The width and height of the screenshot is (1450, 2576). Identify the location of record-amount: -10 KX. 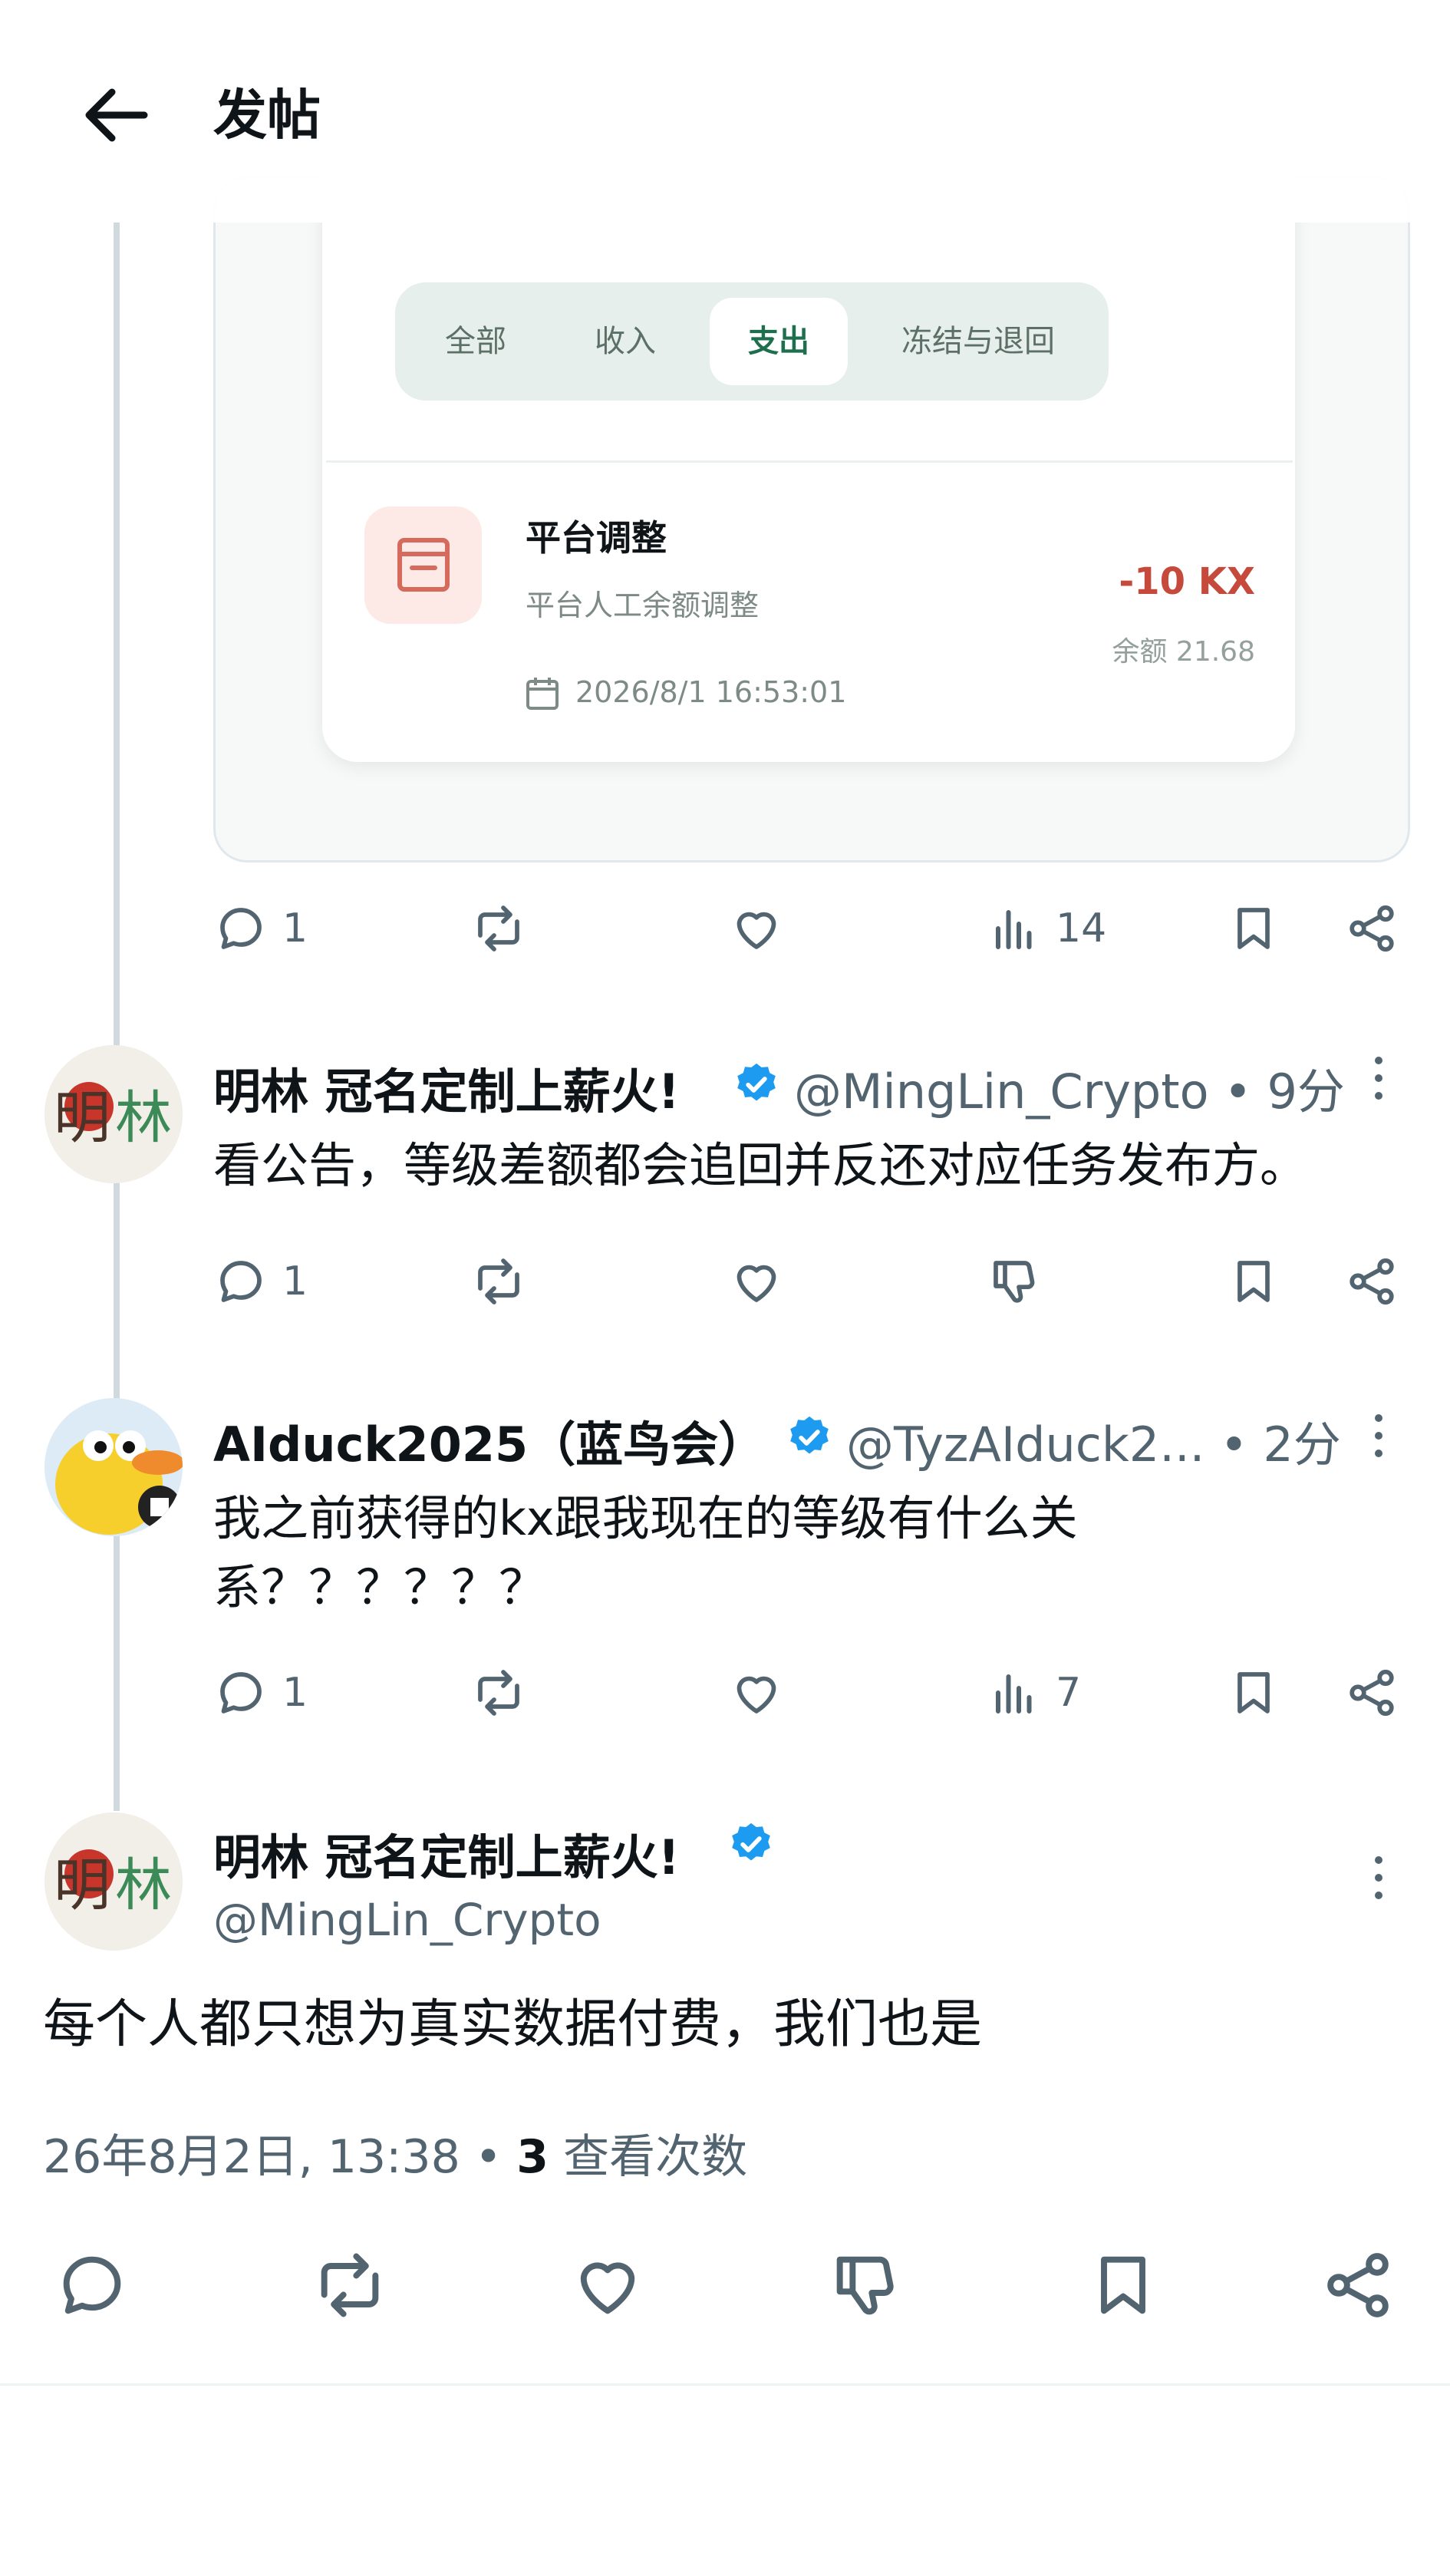
(1187, 581).